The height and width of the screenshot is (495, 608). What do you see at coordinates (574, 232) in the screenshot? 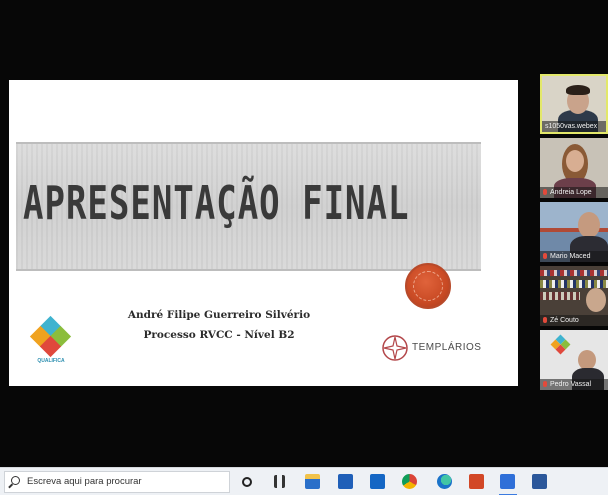
I see `participant-tile: Mario Maced` at bounding box center [574, 232].